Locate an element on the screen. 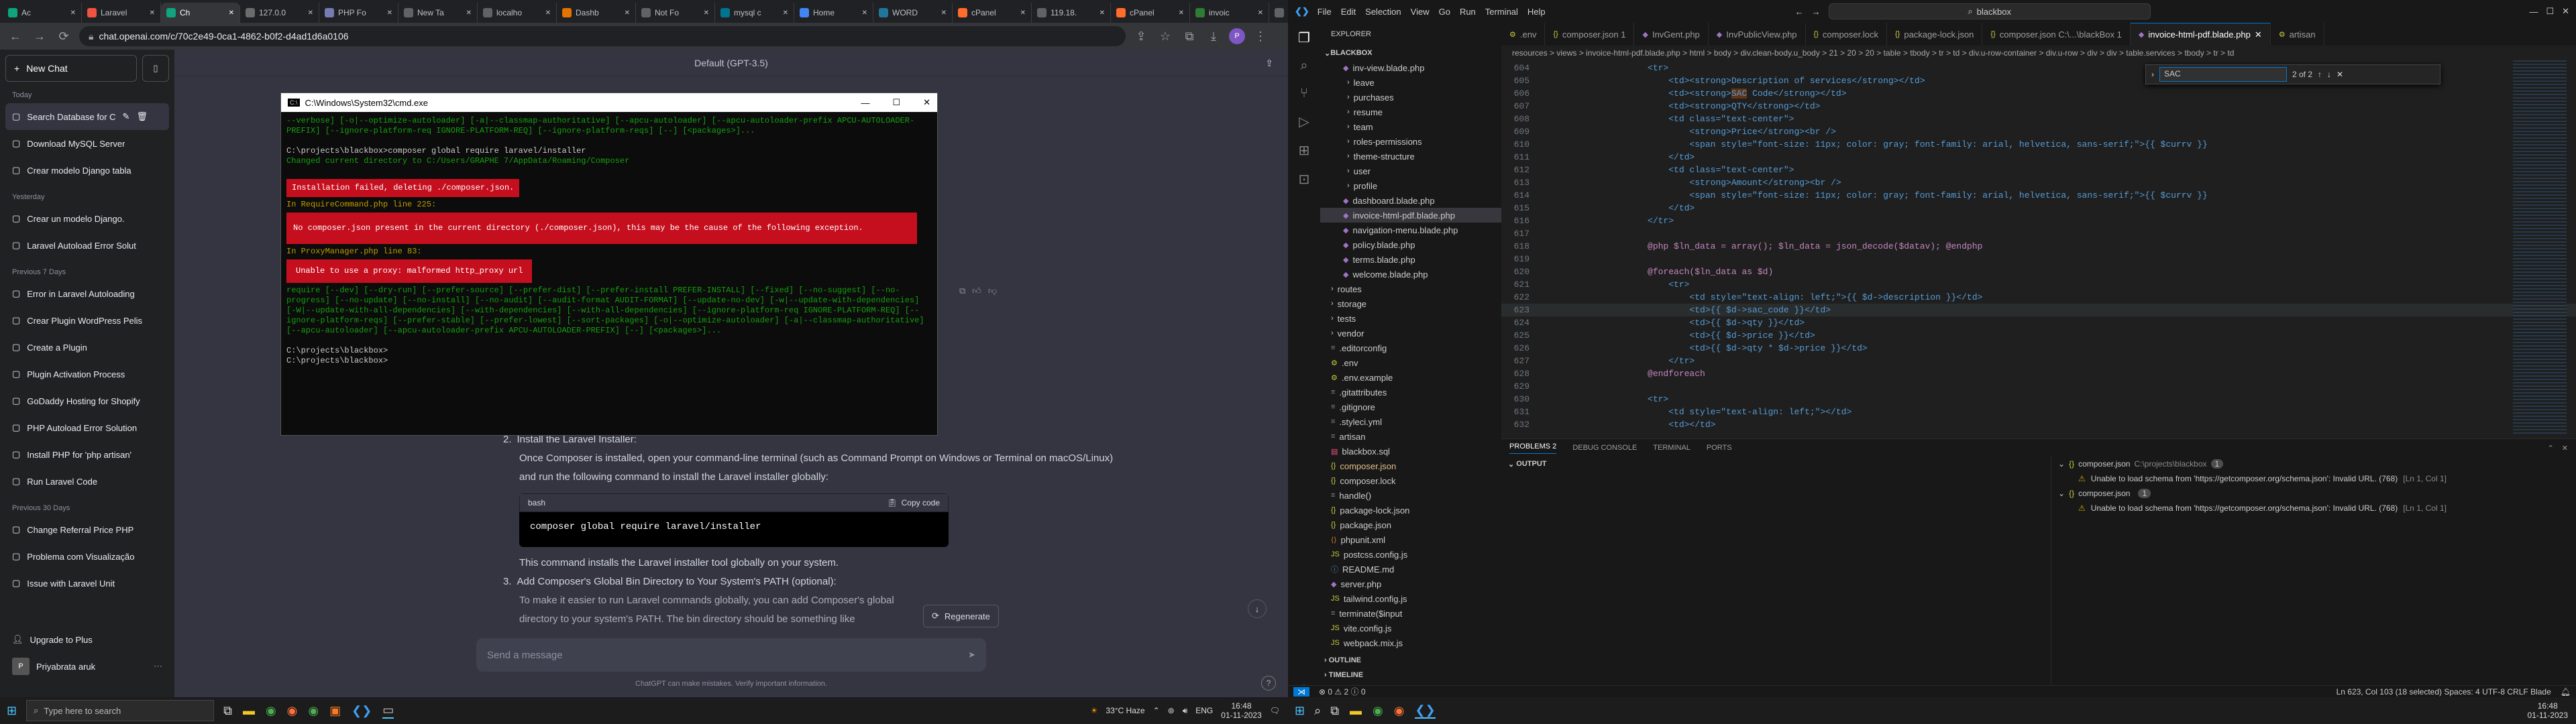 The width and height of the screenshot is (2576, 724). browser-tab: invoic ✕ is located at coordinates (1229, 13).